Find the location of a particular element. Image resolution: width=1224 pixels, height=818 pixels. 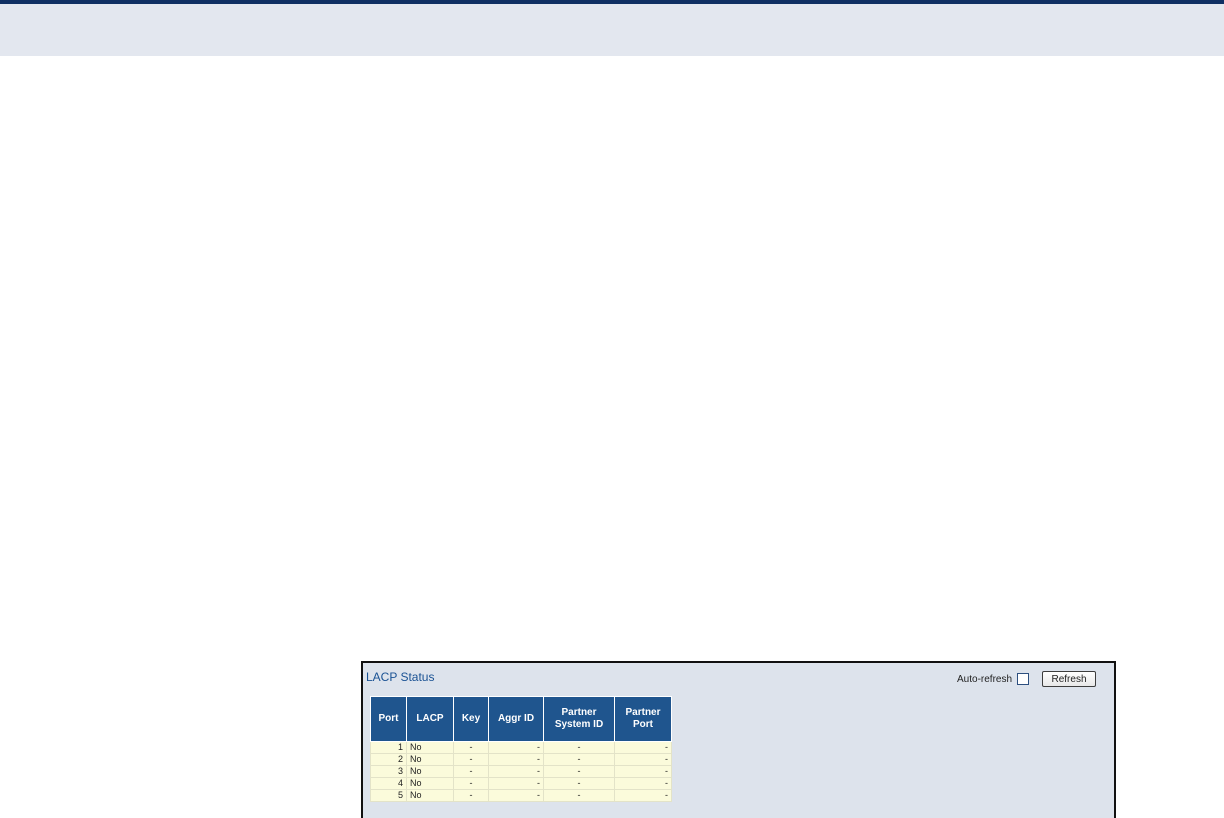

table-row: 4 No - - - - is located at coordinates (521, 783).